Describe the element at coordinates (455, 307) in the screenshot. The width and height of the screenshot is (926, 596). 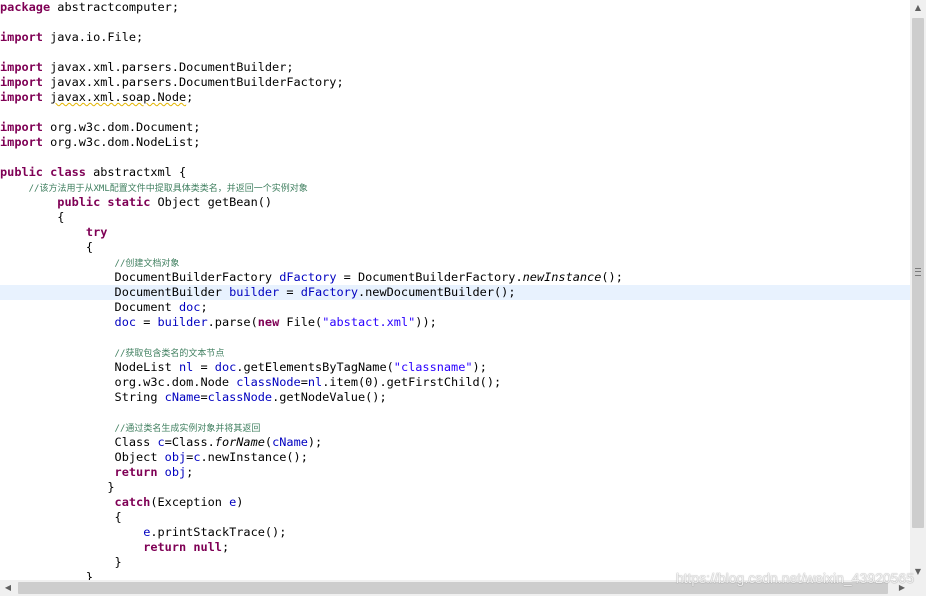
I see `code-line: Document doc;` at that location.